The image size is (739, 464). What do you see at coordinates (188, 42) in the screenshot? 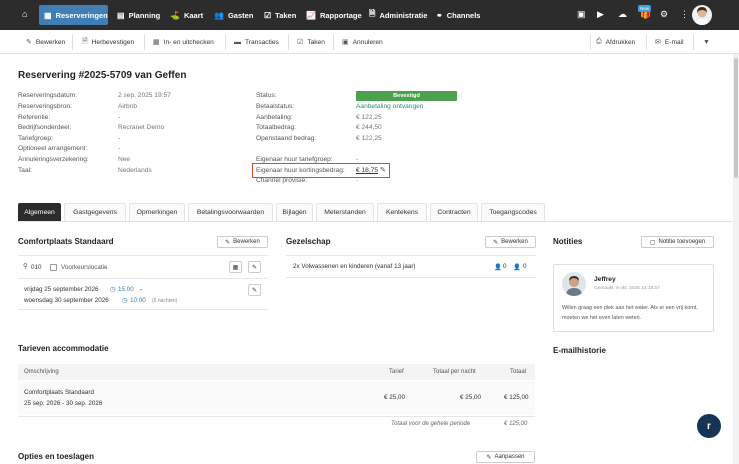
I see `action-label: In- en uitchecken` at bounding box center [188, 42].